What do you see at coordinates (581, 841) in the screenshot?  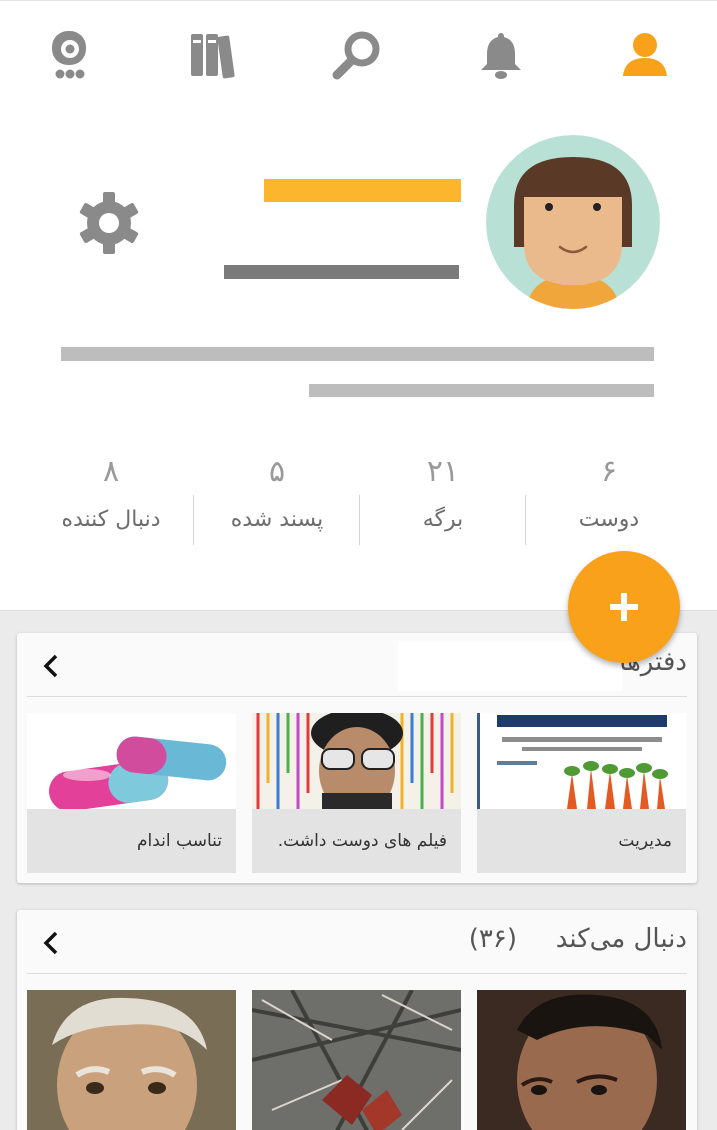 I see `notebook-caption: مدیریت` at bounding box center [581, 841].